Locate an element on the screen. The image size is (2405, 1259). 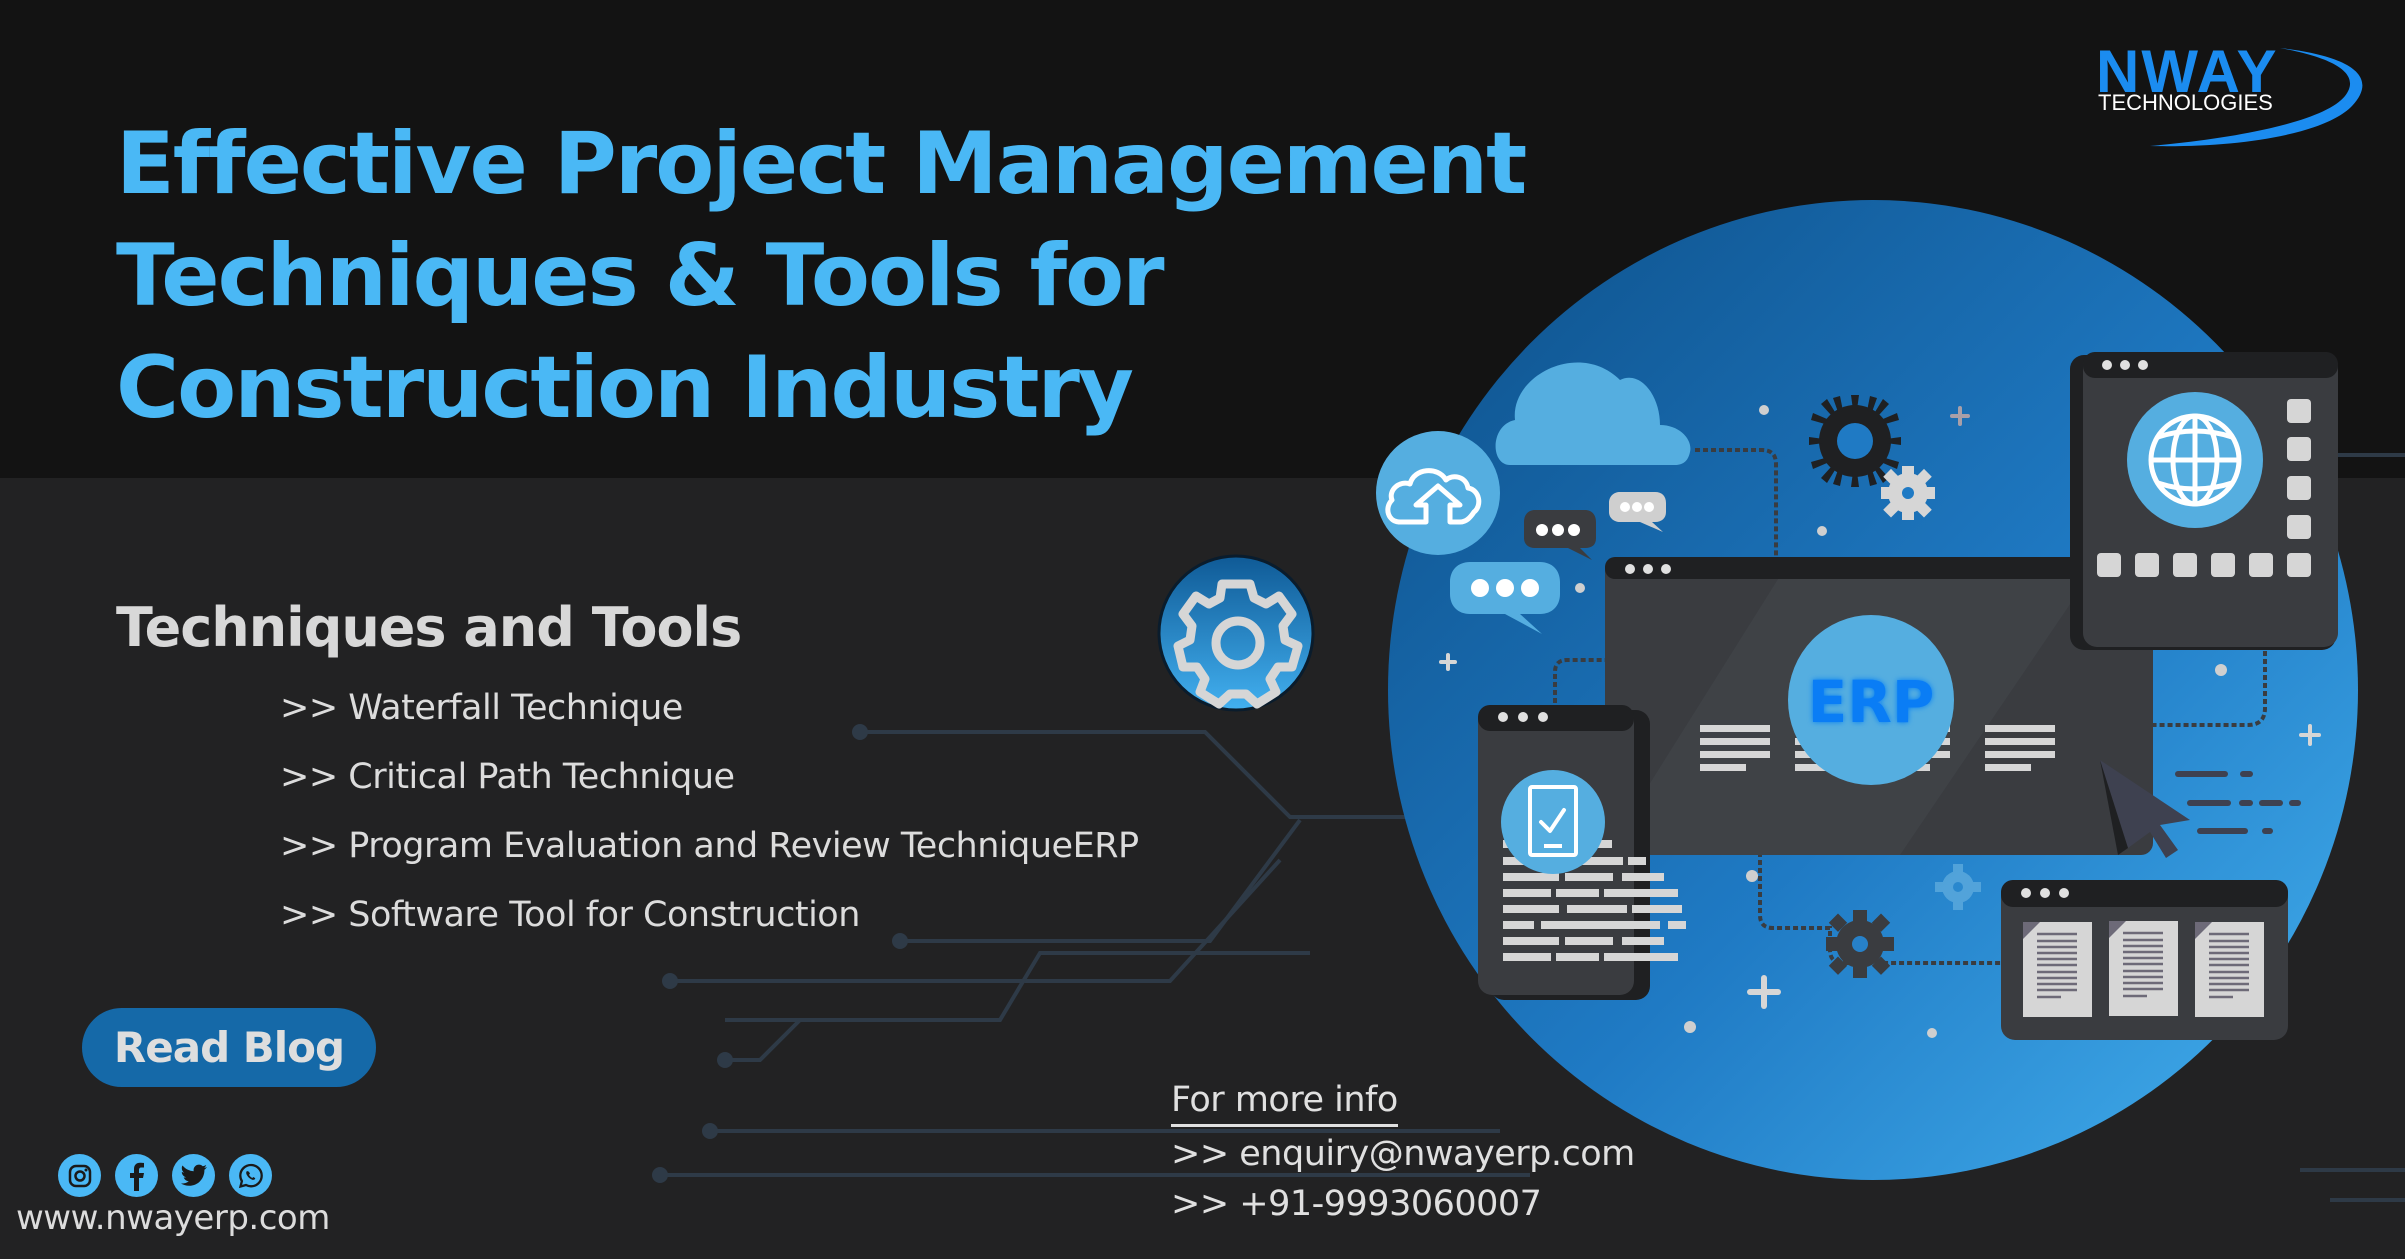
globe-window is located at coordinates (2204, 501).